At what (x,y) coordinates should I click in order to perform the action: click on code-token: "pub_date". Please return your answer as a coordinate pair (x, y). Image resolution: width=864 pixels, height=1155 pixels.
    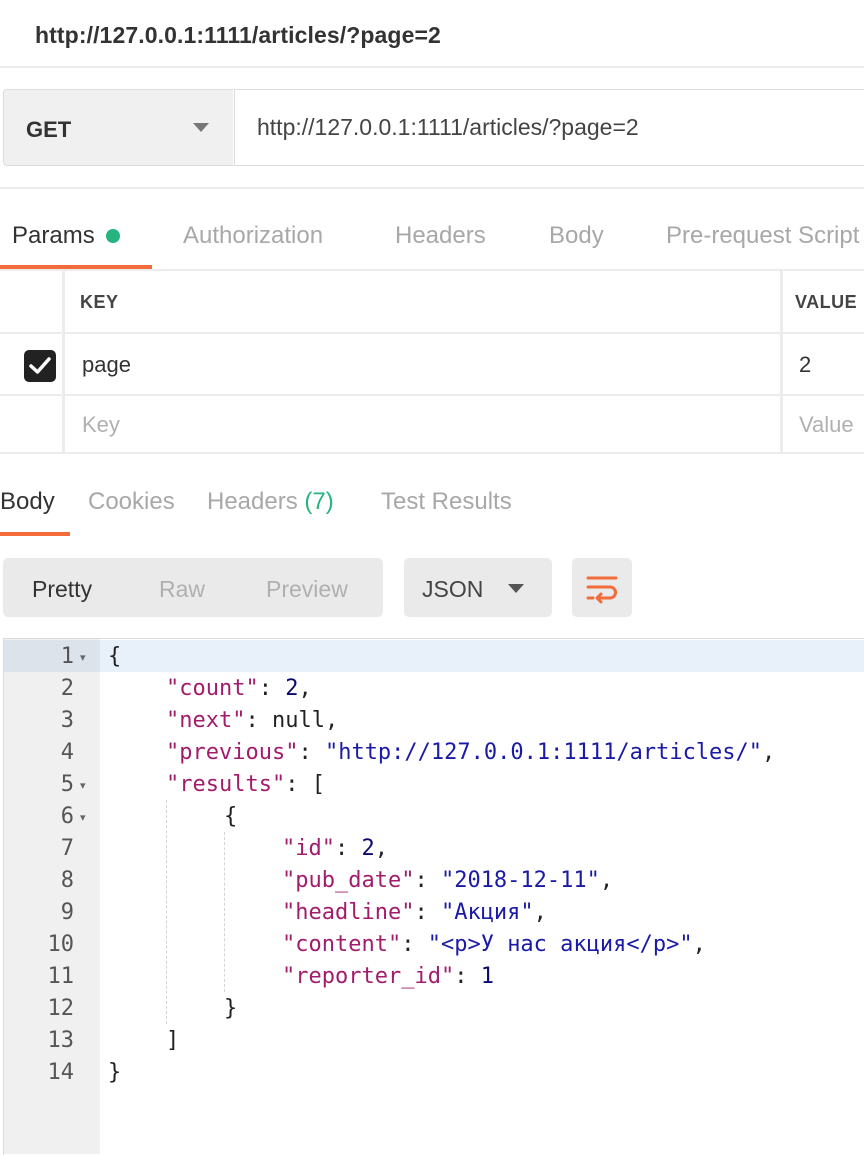
    Looking at the image, I should click on (348, 880).